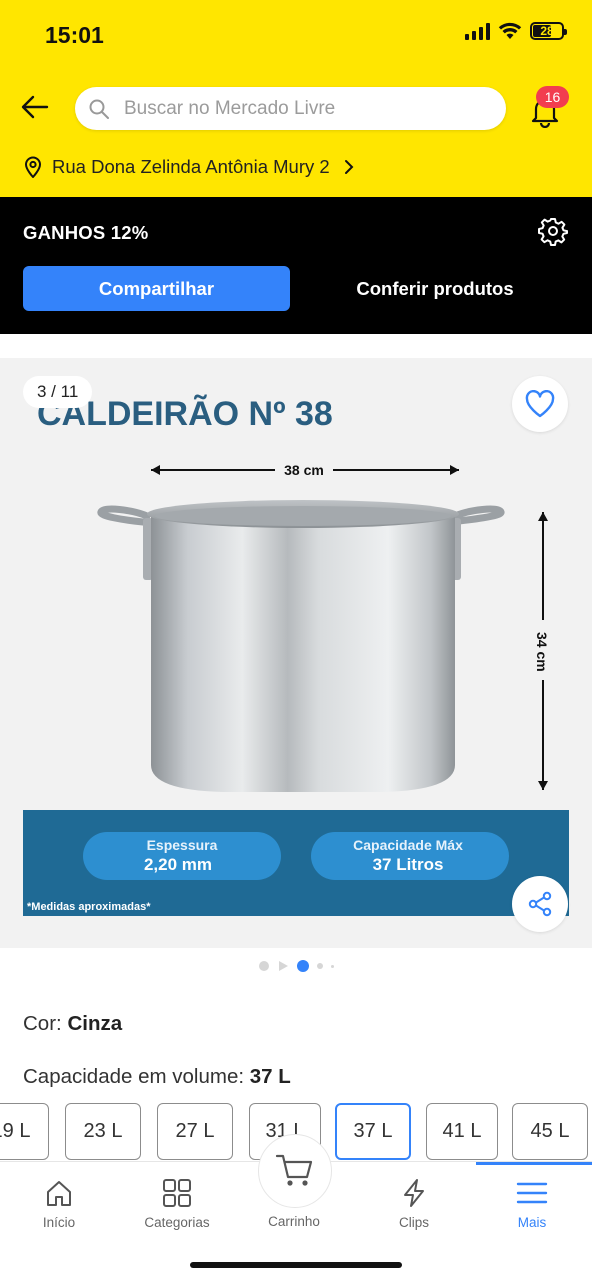 The width and height of the screenshot is (592, 1280). Describe the element at coordinates (413, 1222) in the screenshot. I see `nav-clips-label: Clips` at that location.